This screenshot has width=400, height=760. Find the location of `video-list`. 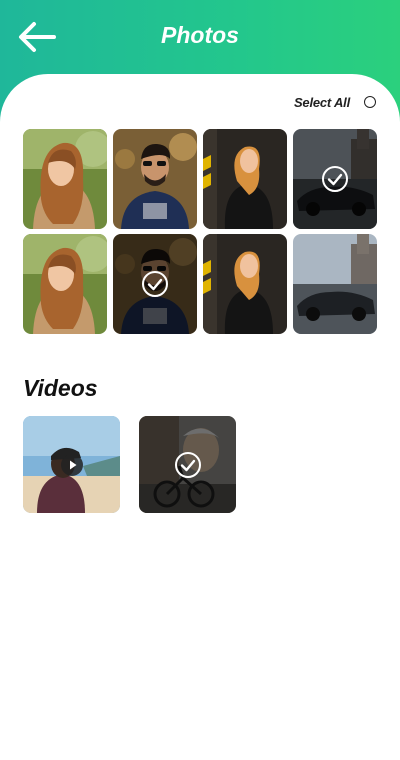

video-list is located at coordinates (129, 464).